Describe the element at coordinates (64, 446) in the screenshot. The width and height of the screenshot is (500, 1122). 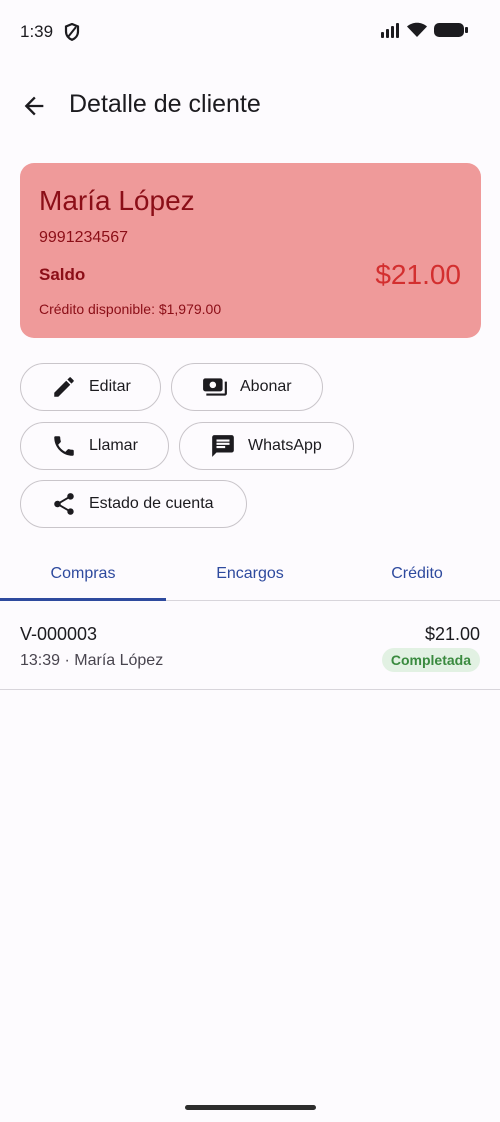
I see `phone-icon` at that location.